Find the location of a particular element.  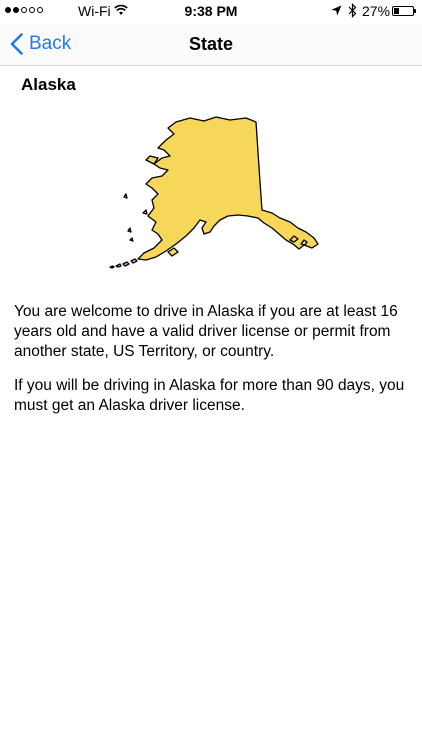

state-name-heading: Alaska is located at coordinates (48, 84).